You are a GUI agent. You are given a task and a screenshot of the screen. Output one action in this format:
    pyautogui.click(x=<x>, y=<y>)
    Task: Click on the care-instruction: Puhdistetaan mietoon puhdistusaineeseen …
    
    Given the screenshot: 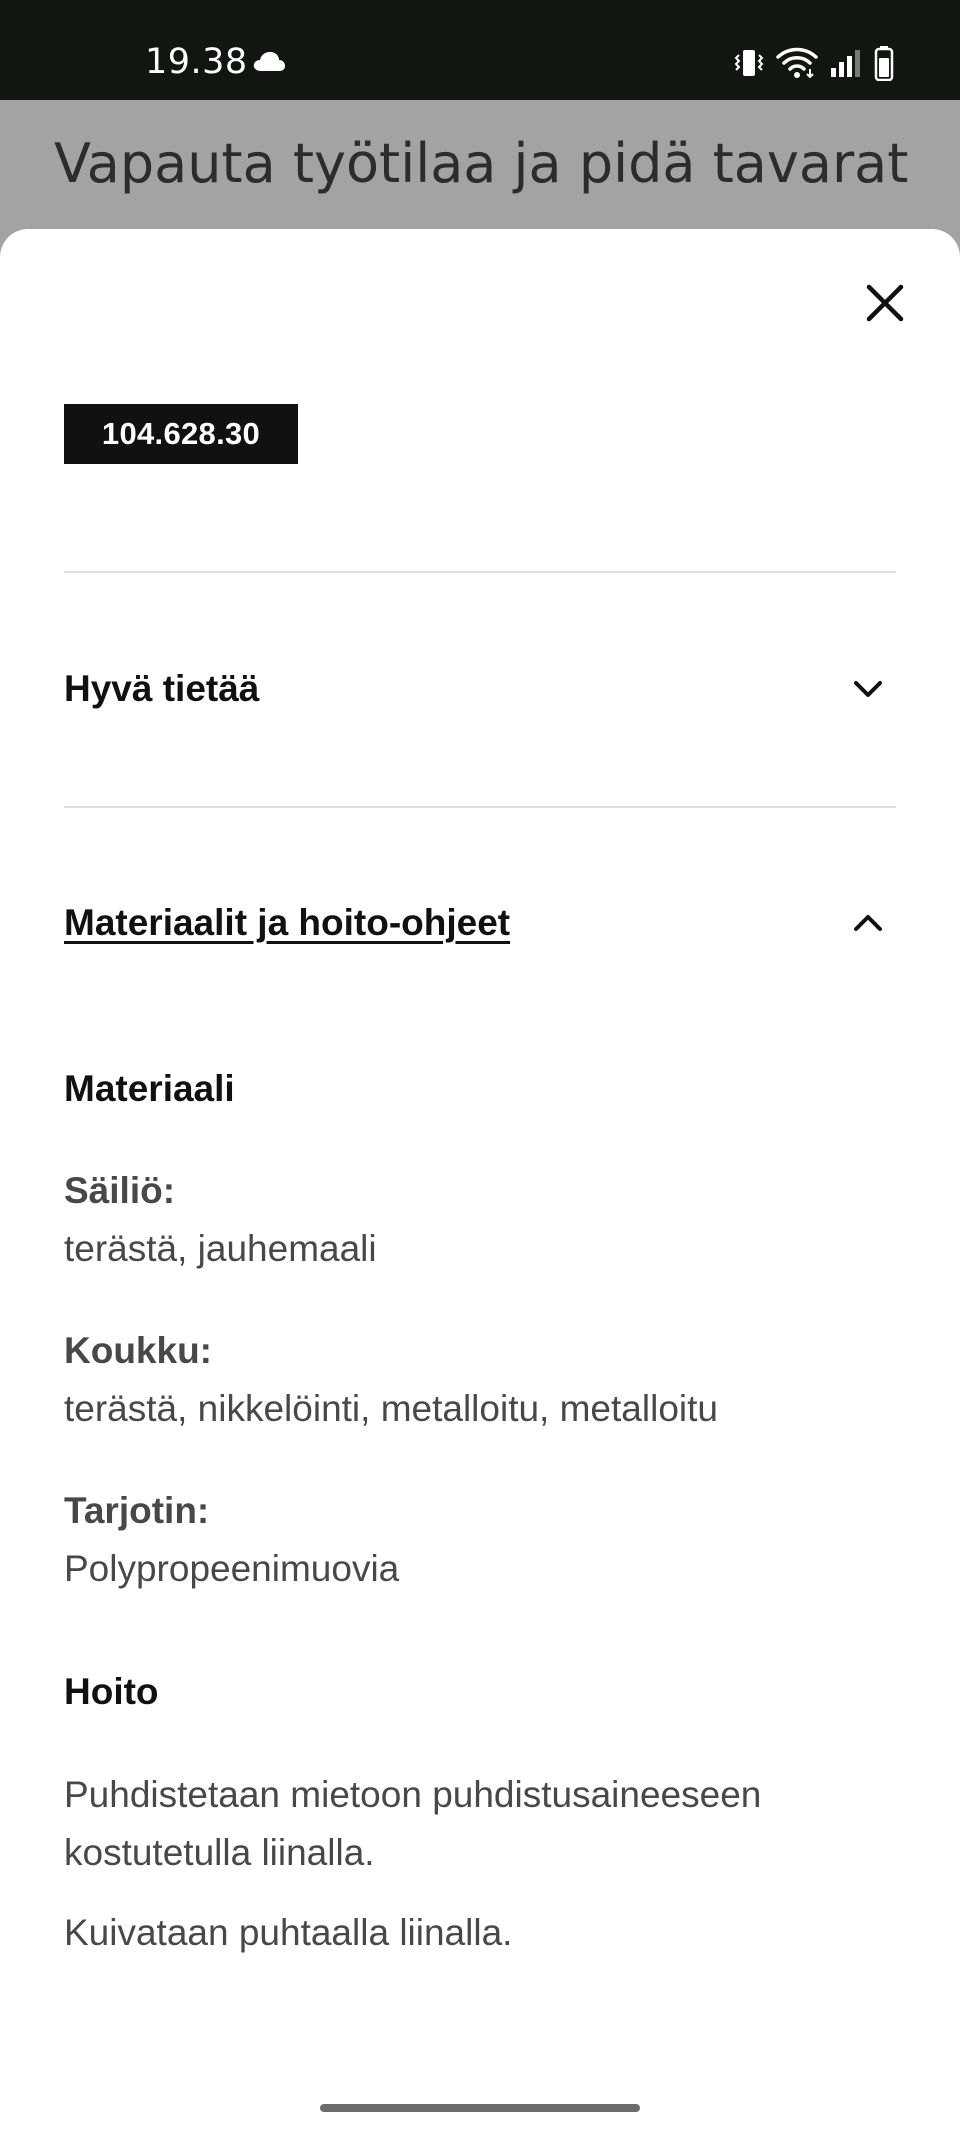 What is the action you would take?
    pyautogui.click(x=413, y=1823)
    